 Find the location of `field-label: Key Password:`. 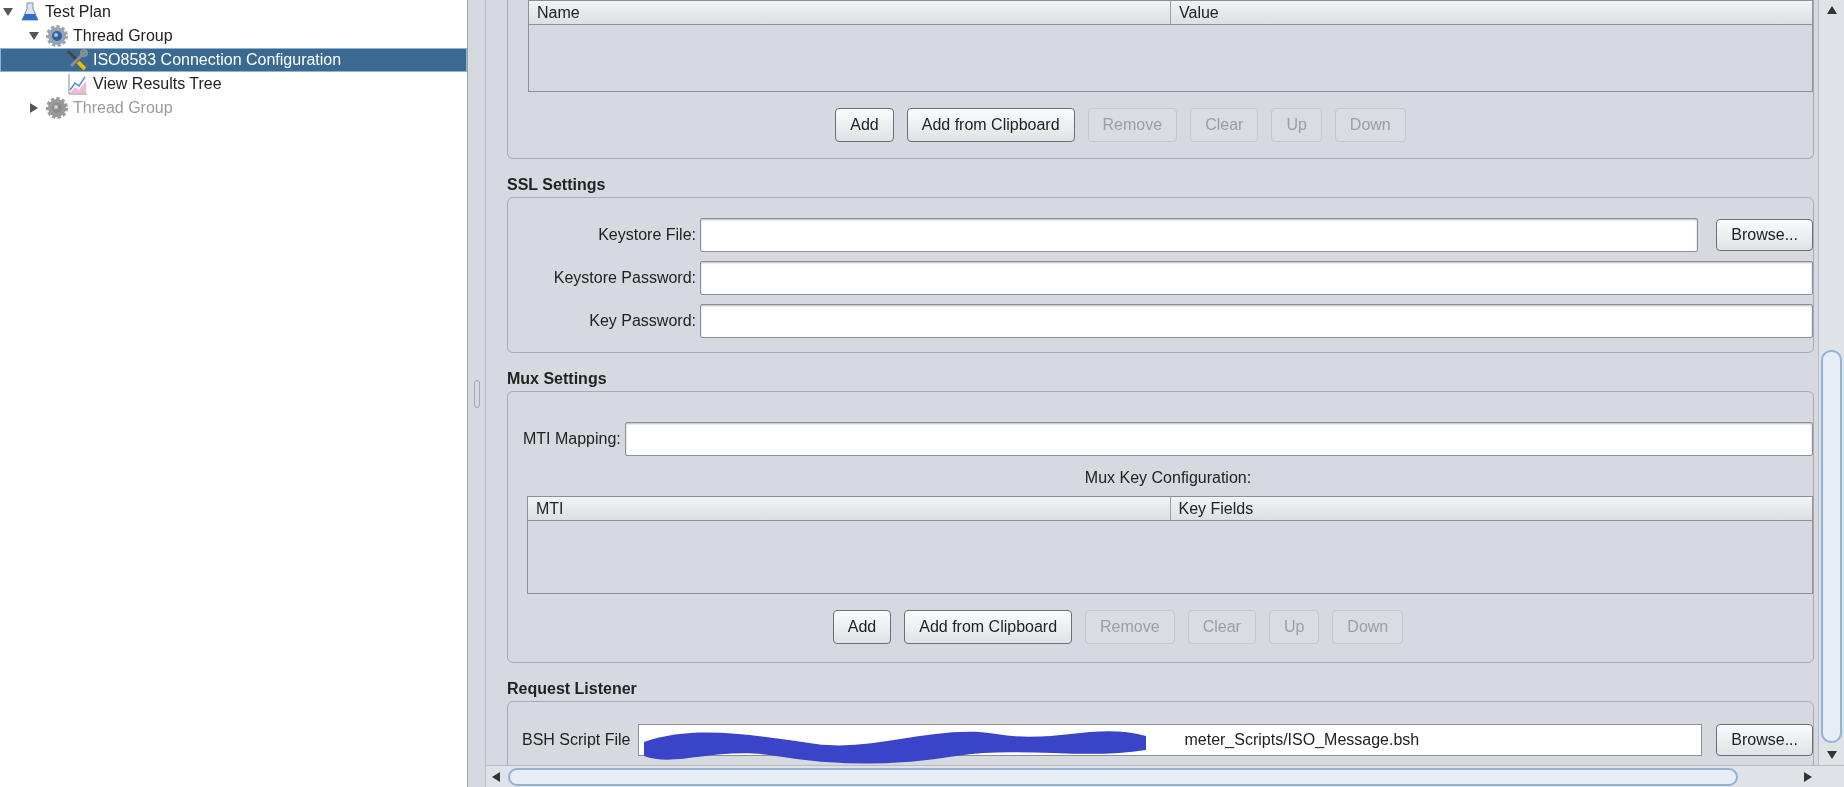

field-label: Key Password: is located at coordinates (642, 321).